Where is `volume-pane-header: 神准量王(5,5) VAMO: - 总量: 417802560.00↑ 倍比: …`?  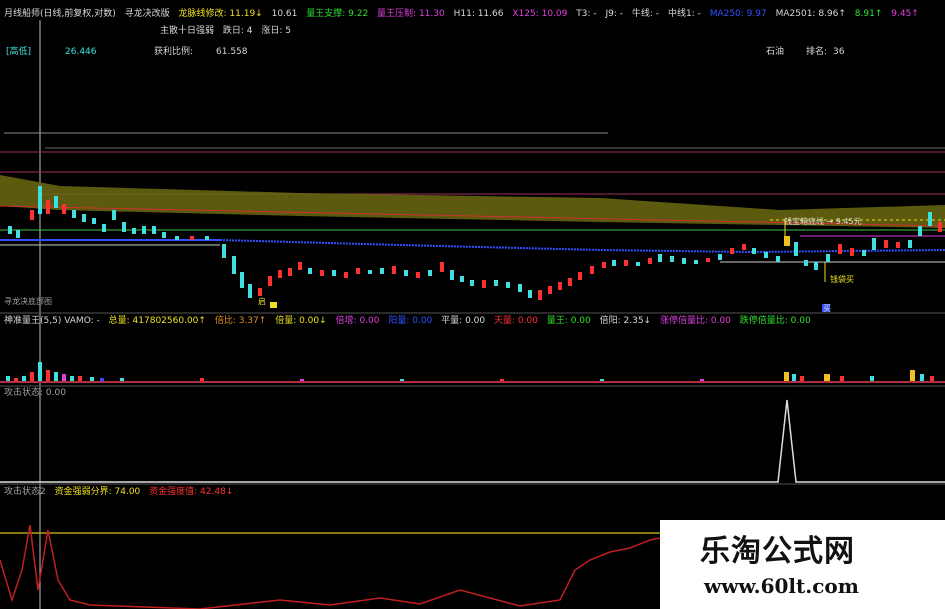
volume-pane-header: 神准量王(5,5) VAMO: - 总量: 417802560.00↑ 倍比: … is located at coordinates (410, 321).